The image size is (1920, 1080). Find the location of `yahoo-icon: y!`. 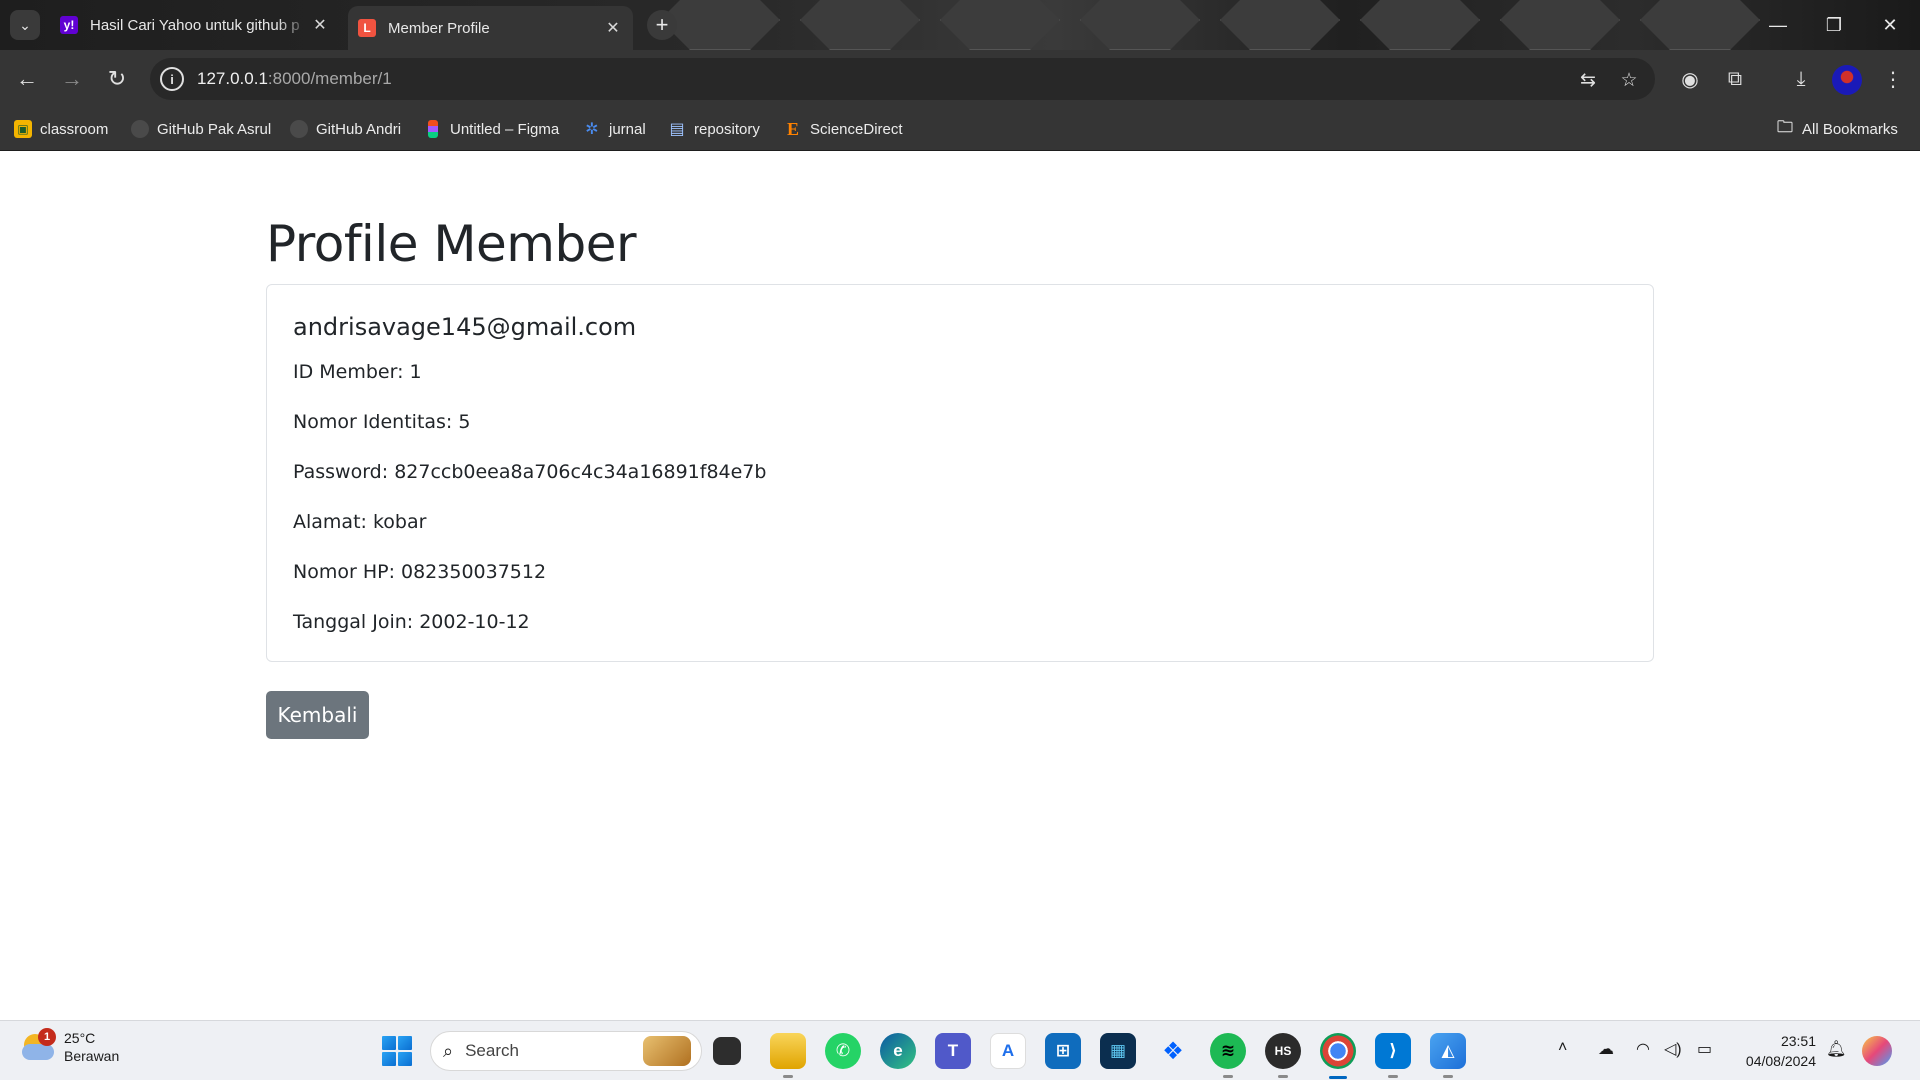

yahoo-icon: y! is located at coordinates (69, 25).